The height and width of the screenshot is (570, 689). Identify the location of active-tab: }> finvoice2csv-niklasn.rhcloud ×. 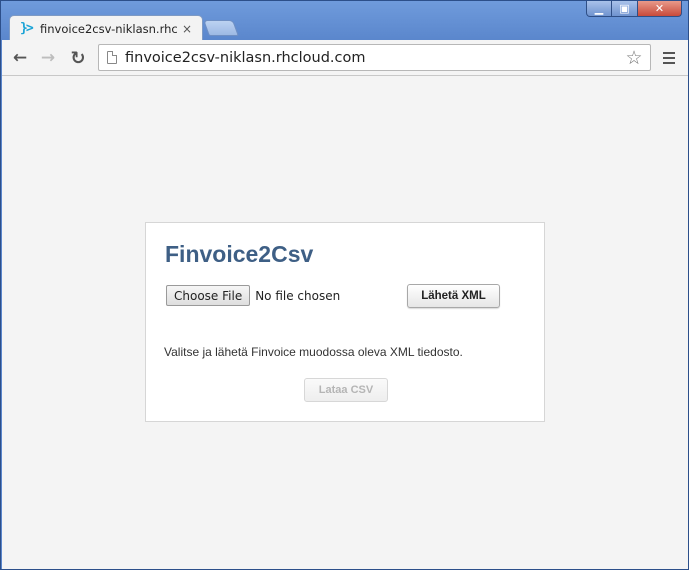
(106, 28).